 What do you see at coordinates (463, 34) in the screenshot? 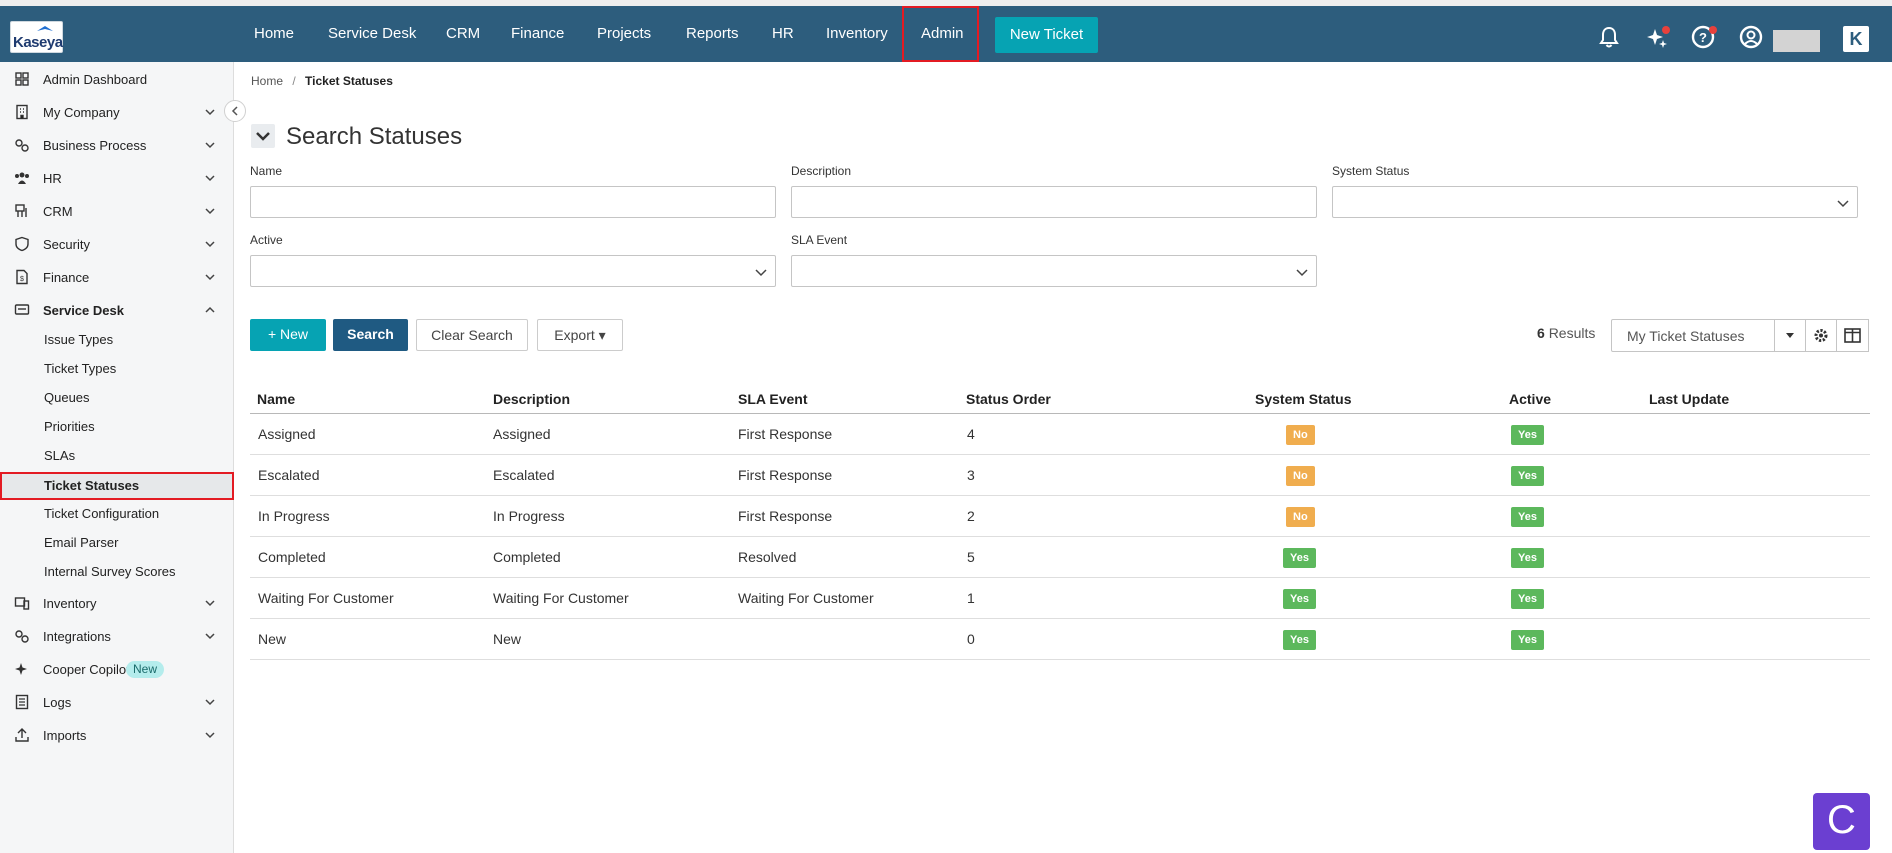
I see `nav-crm: CRM` at bounding box center [463, 34].